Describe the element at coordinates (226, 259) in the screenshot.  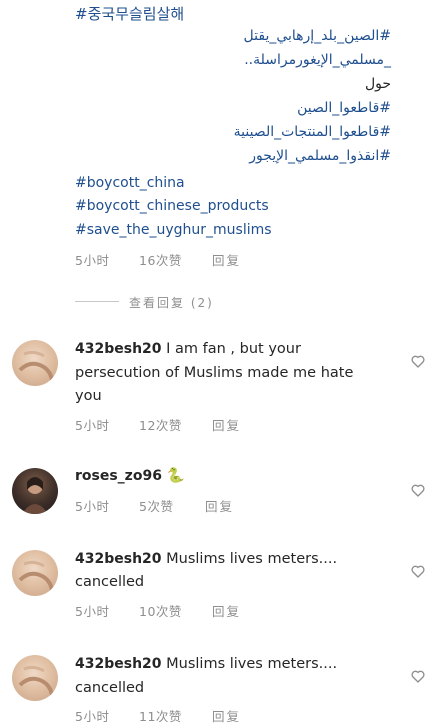
I see `post-reply-button: 回复` at that location.